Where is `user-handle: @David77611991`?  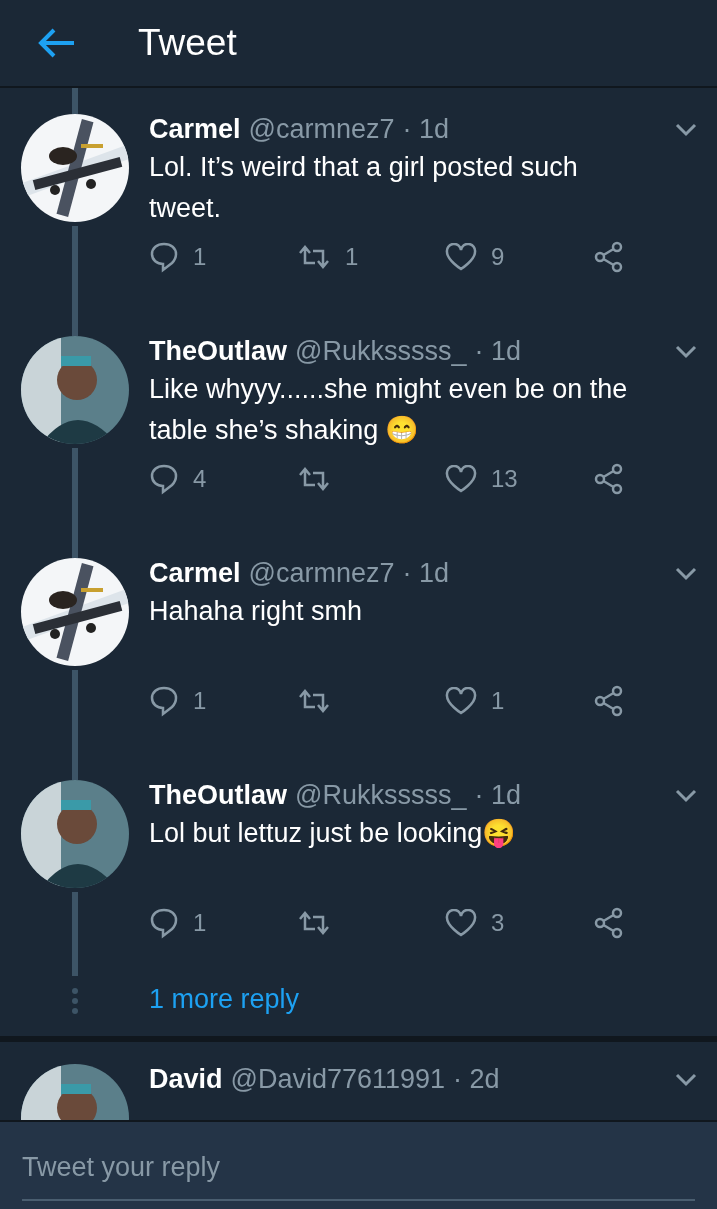 user-handle: @David77611991 is located at coordinates (338, 1079).